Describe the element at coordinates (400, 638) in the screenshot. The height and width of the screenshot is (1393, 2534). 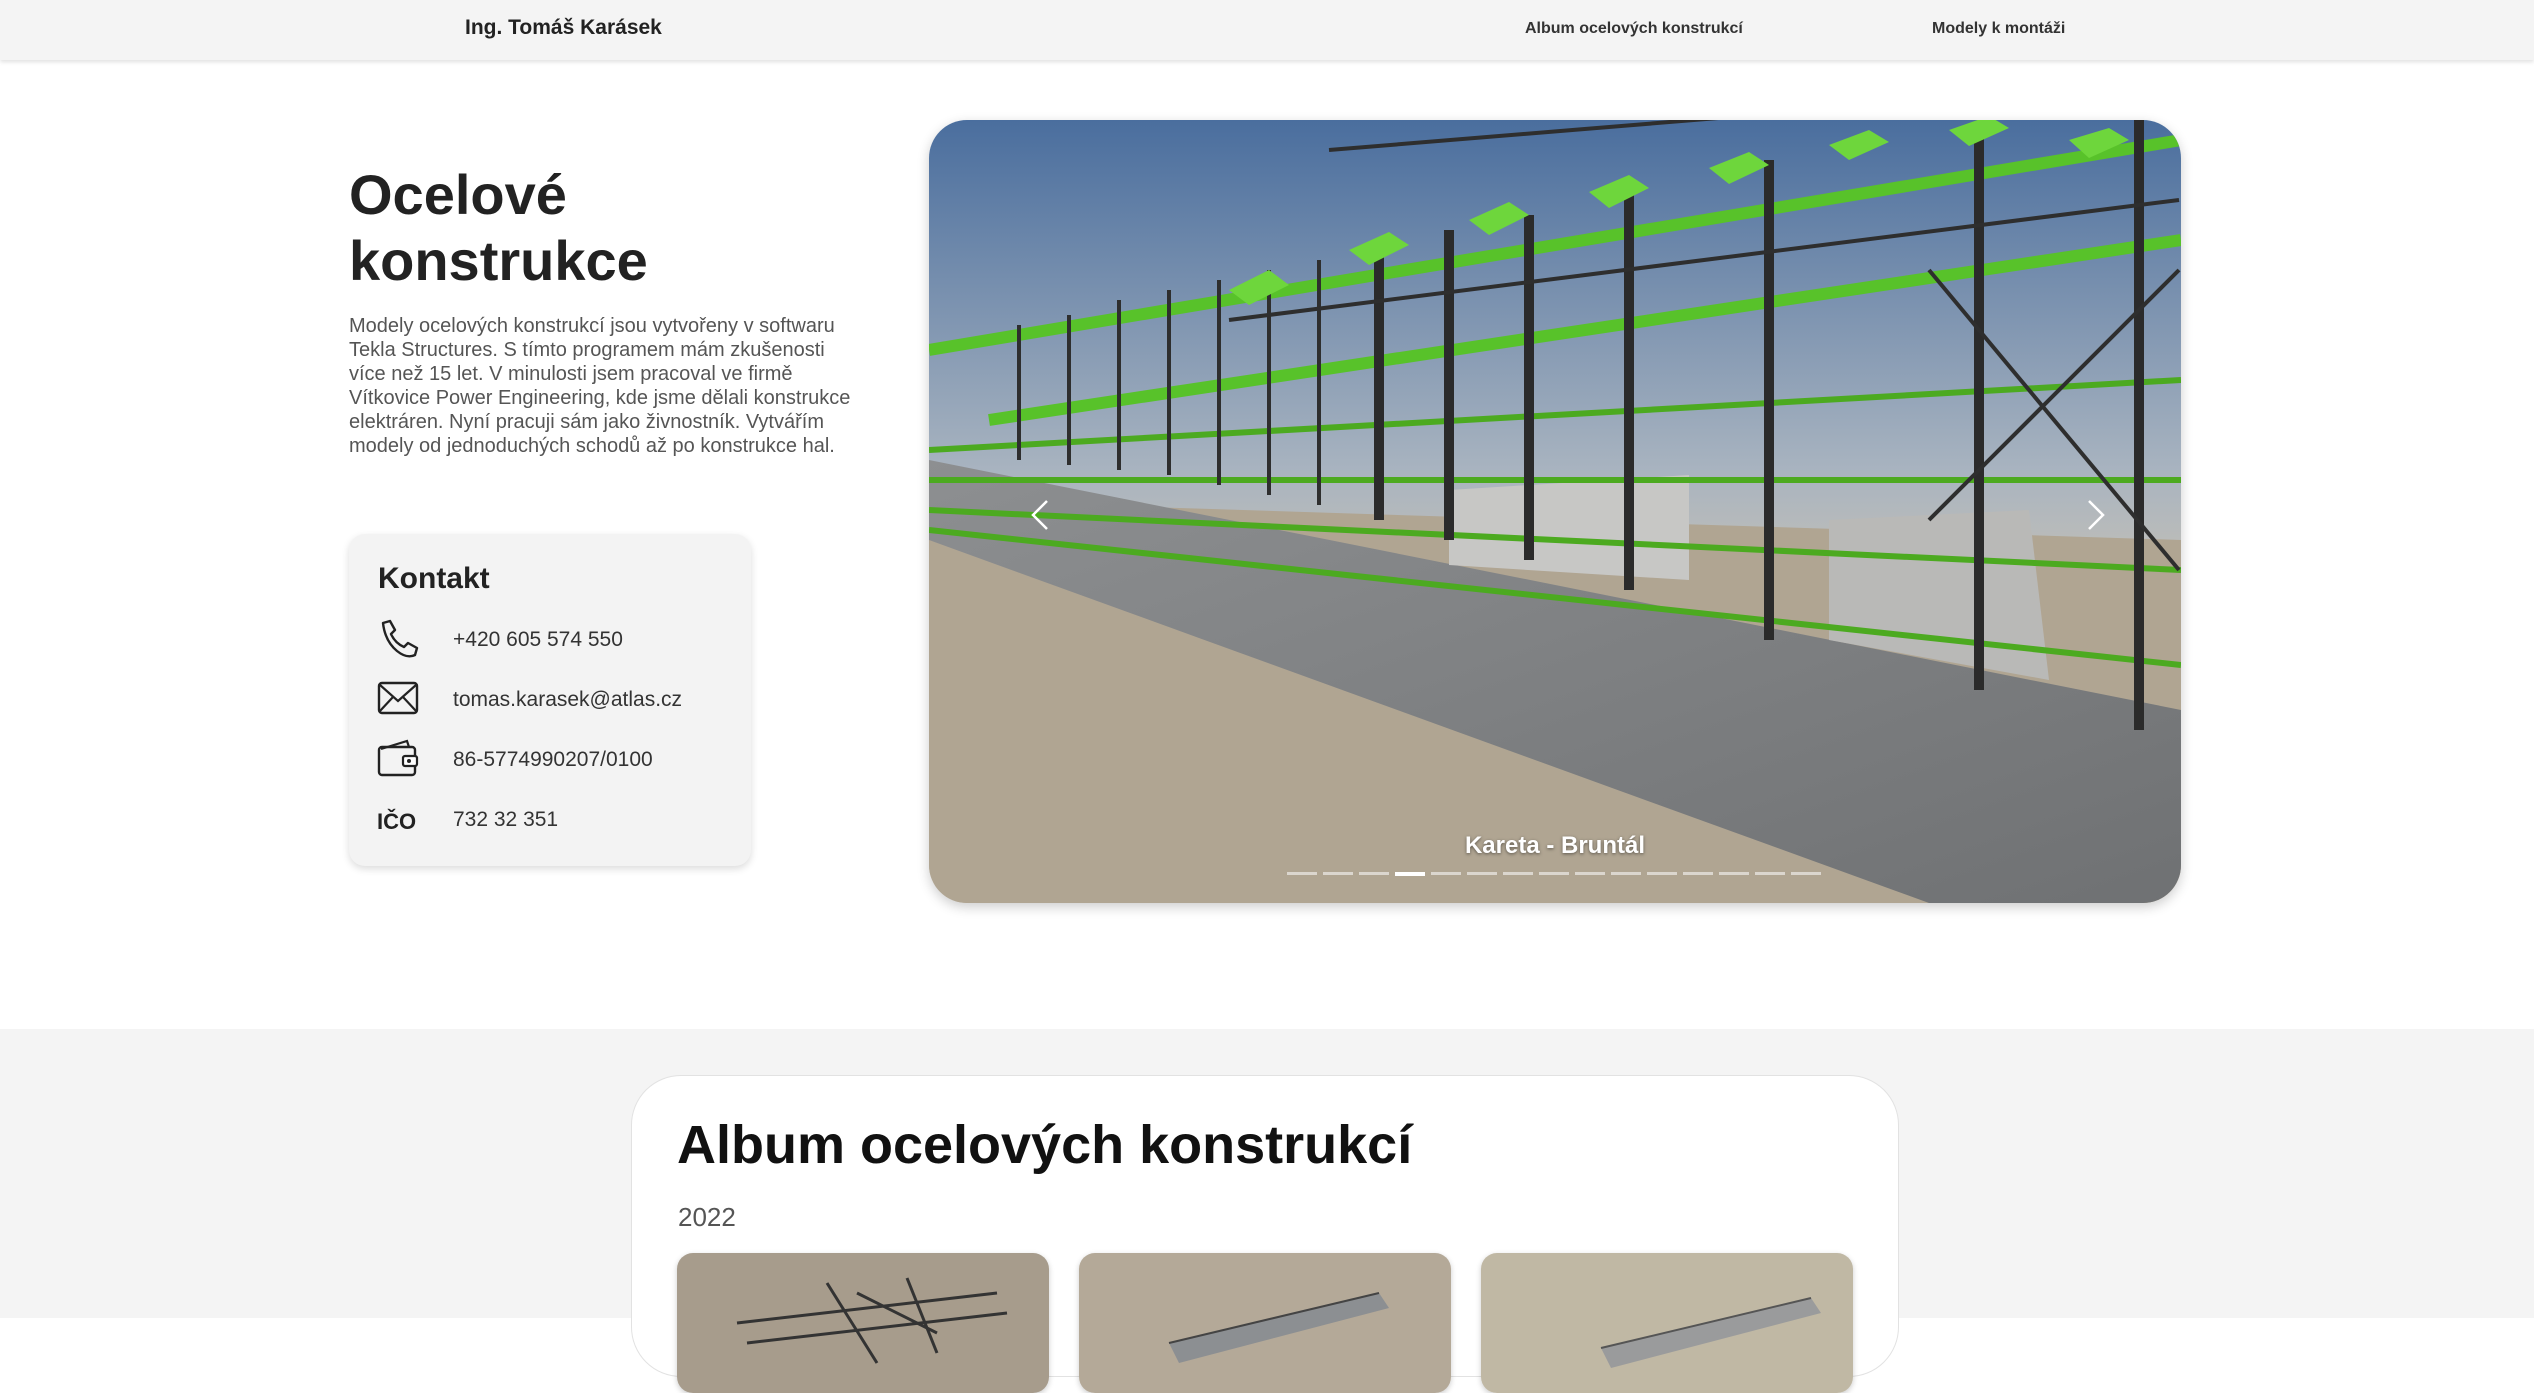
I see `phone-icon` at that location.